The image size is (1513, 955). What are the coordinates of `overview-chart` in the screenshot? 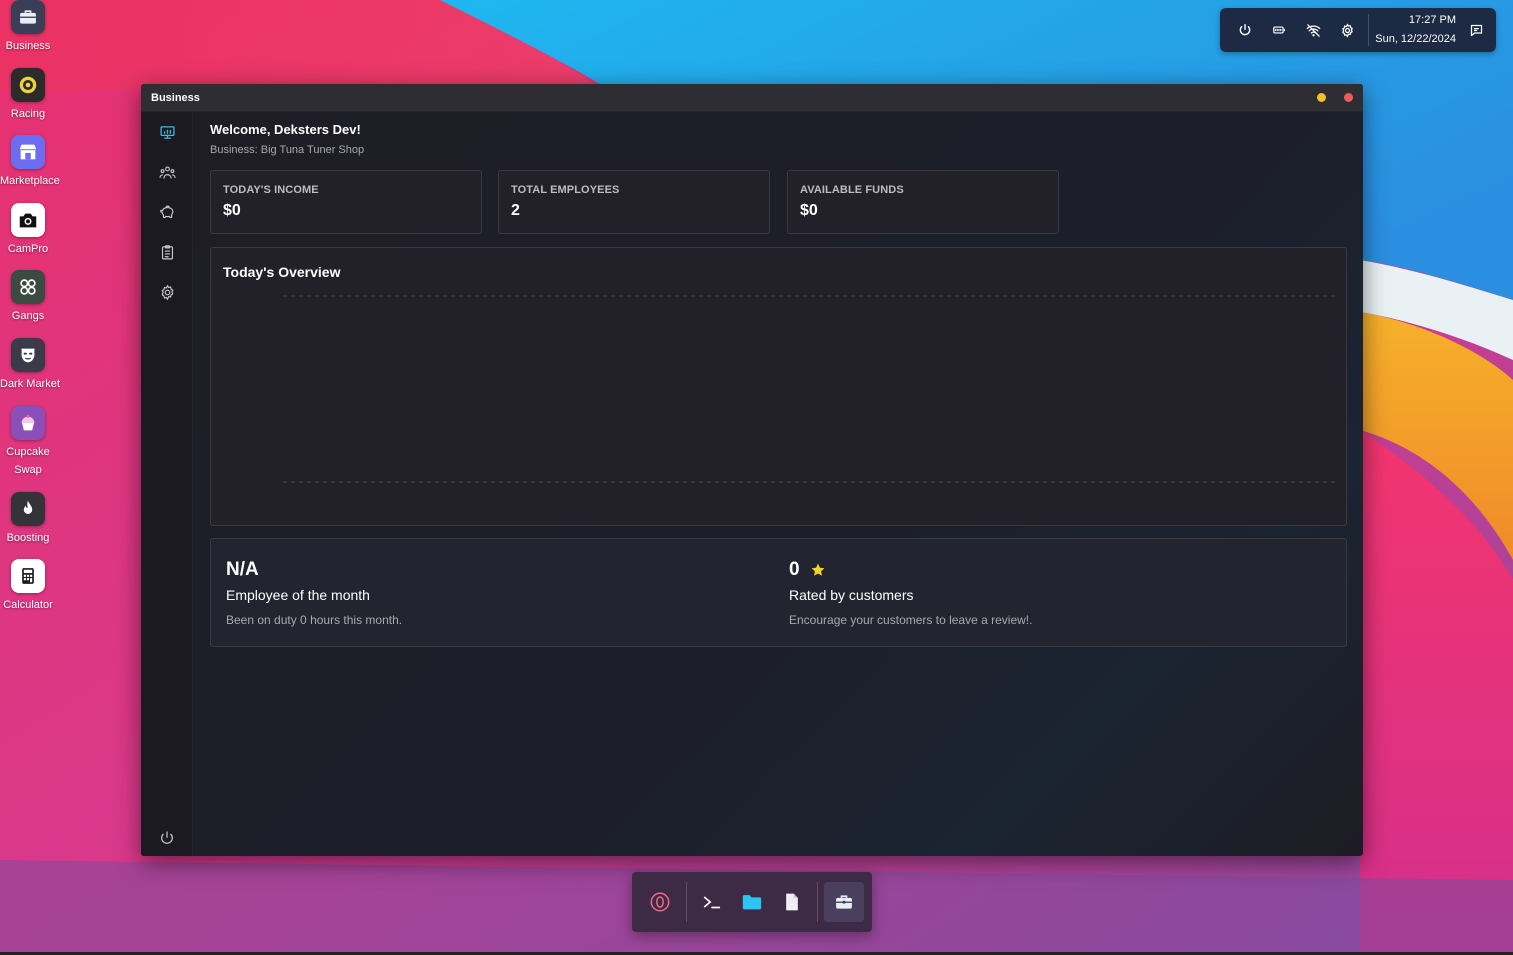 It's located at (809, 389).